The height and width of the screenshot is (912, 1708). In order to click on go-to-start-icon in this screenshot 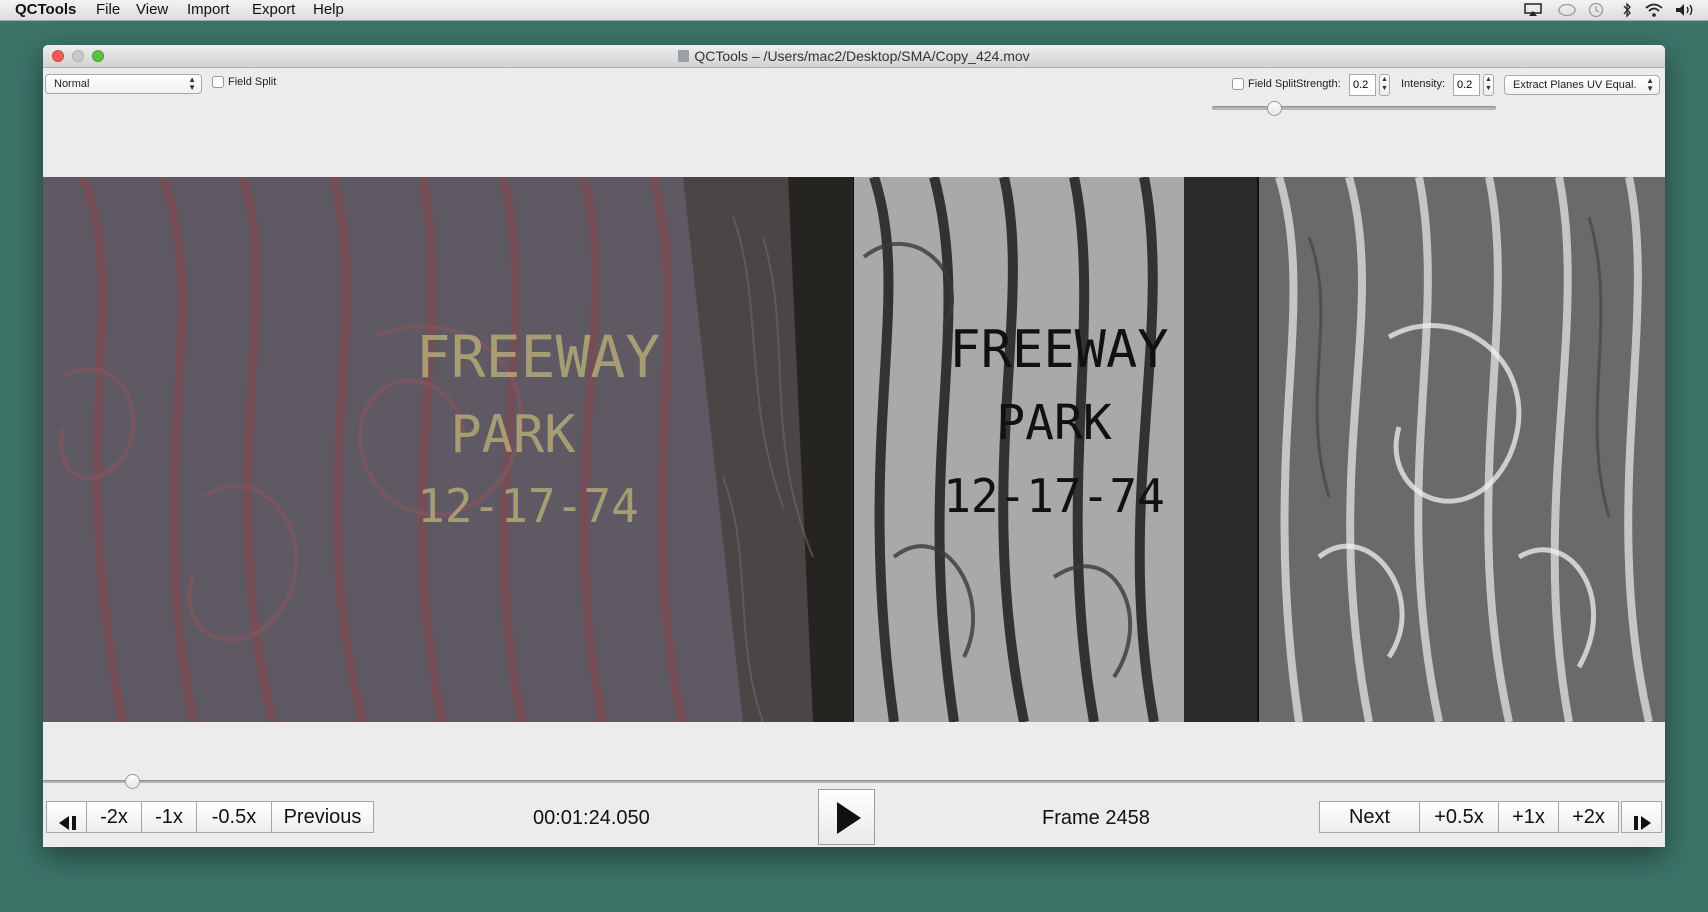, I will do `click(68, 825)`.